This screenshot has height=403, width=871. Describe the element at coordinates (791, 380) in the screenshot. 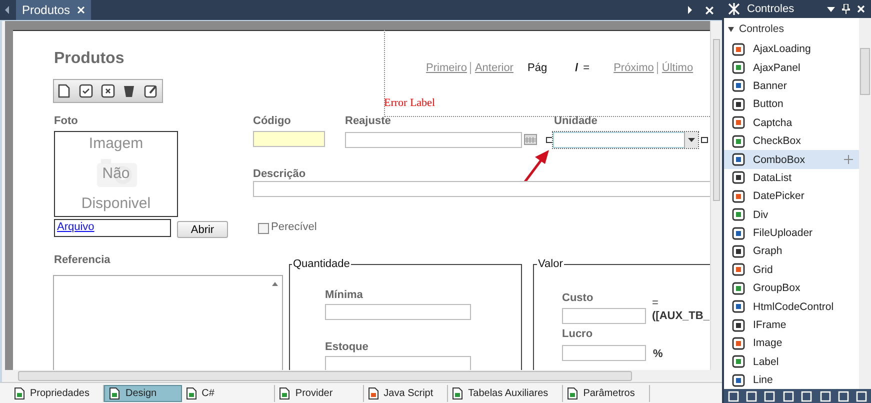

I see `control-item: Line` at that location.